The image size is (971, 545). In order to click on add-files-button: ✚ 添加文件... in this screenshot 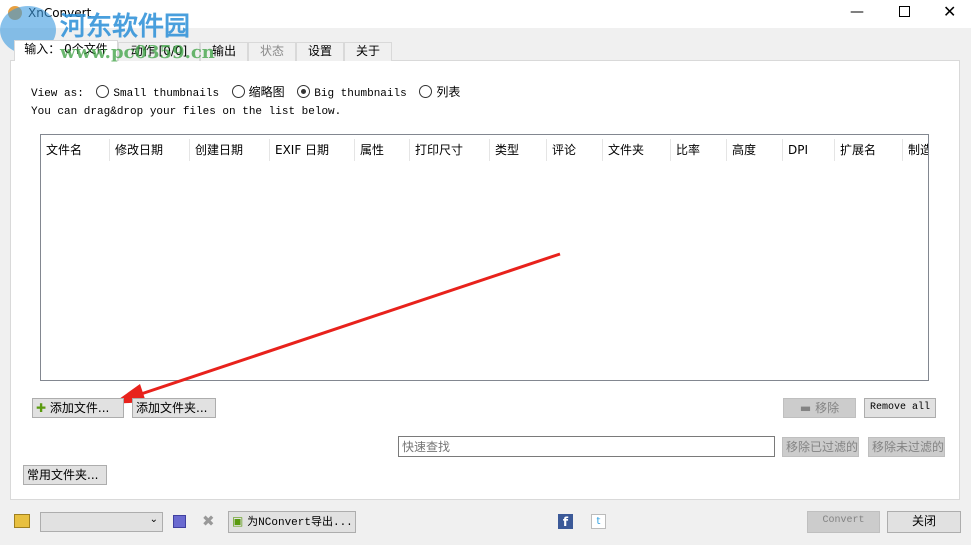, I will do `click(78, 408)`.